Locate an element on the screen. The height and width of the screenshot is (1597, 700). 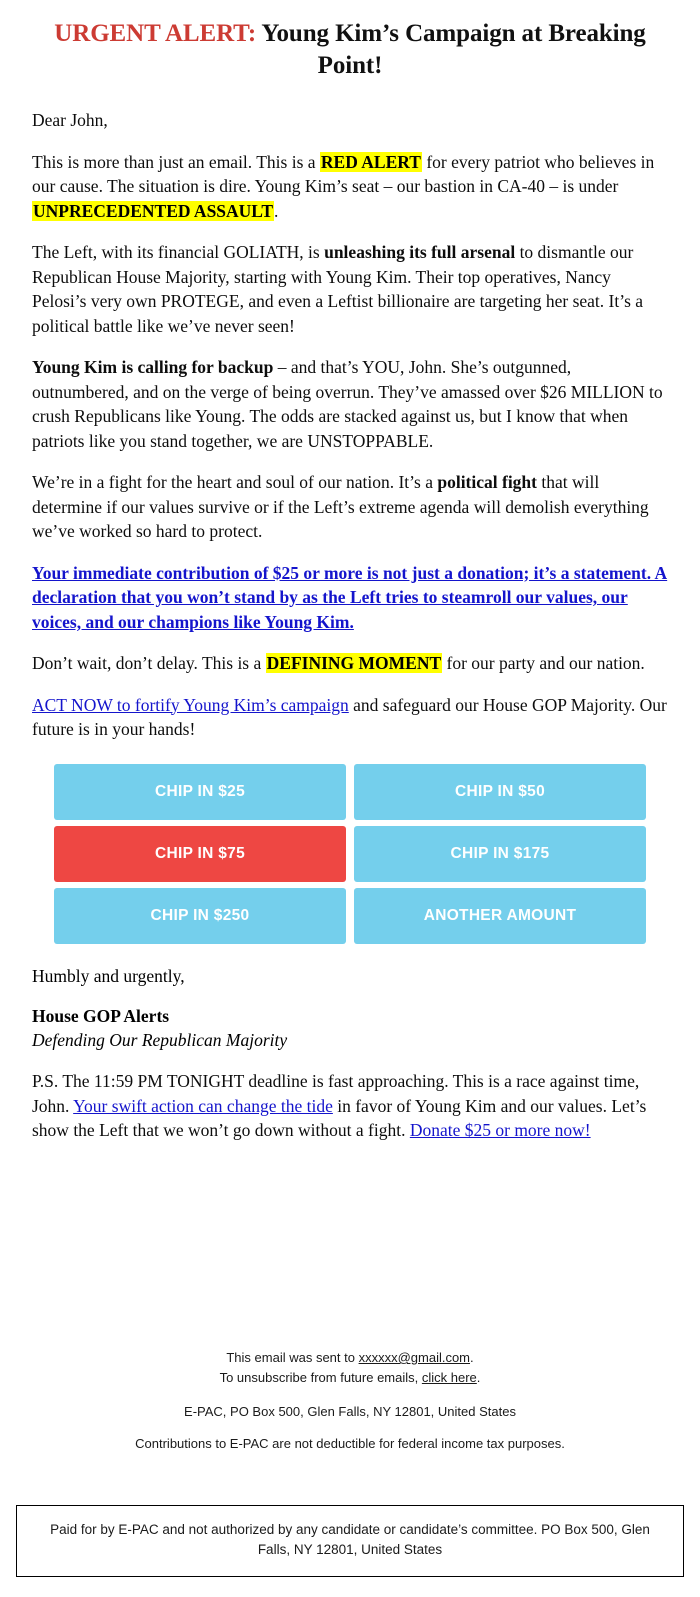
p1-text-c: . is located at coordinates (276, 210).